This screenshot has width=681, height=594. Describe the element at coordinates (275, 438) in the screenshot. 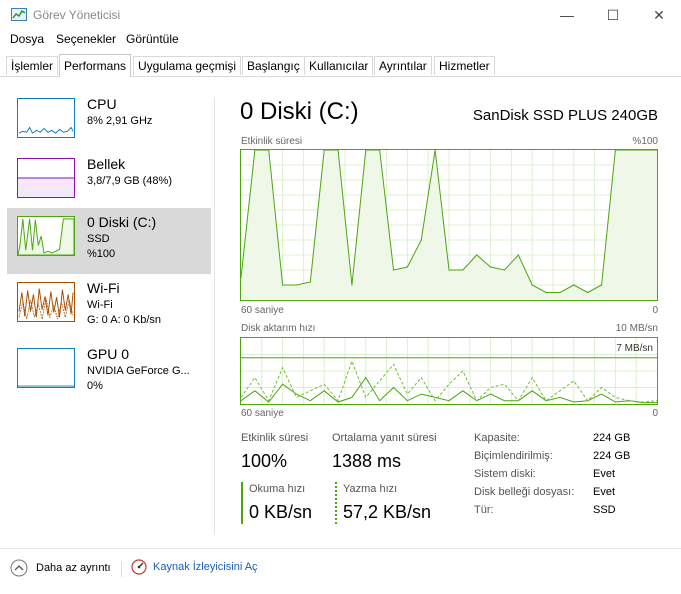

I see `activity-time-label: Etkinlik süresi` at that location.